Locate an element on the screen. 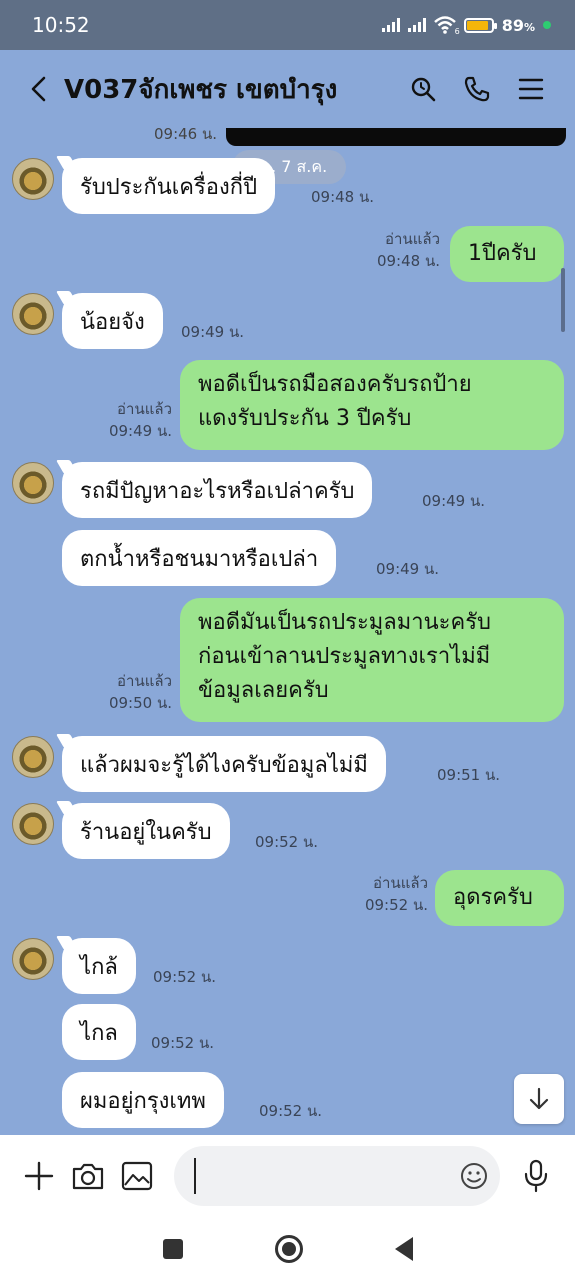 Image resolution: width=575 pixels, height=1280 pixels. message-text: ไกล้ is located at coordinates (99, 967).